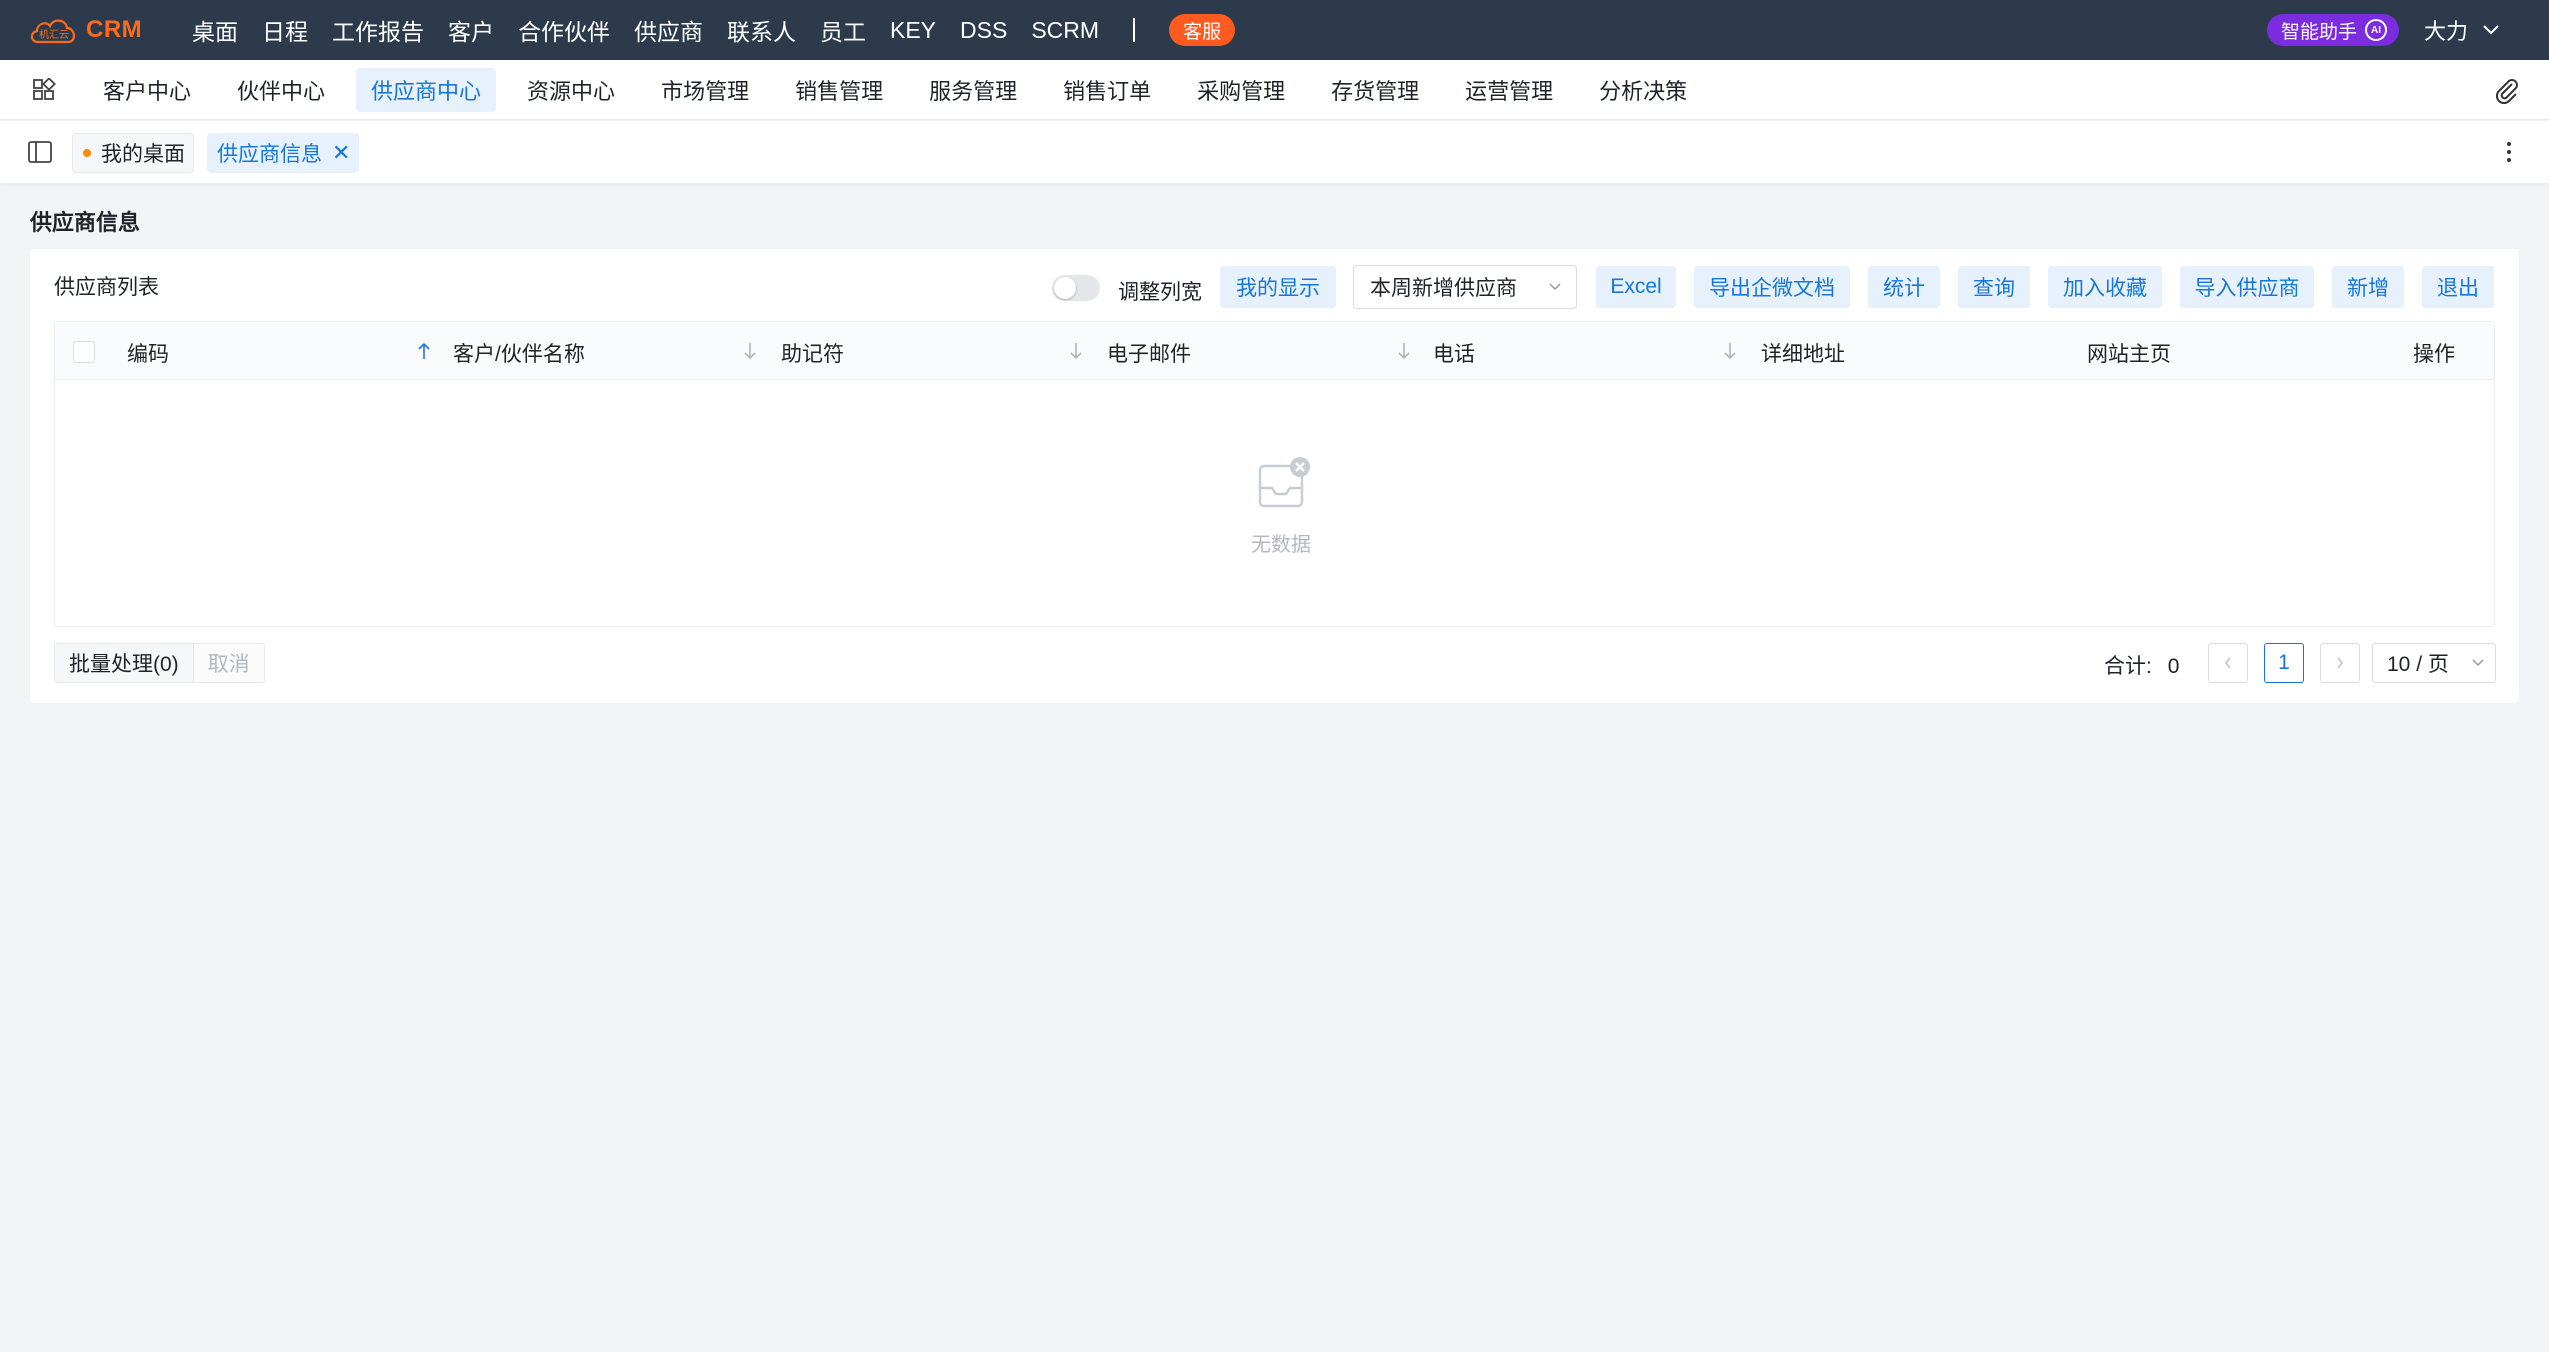 This screenshot has height=1352, width=2549. What do you see at coordinates (1443, 288) in the screenshot?
I see `filter-select-value: 本周新增供应商` at bounding box center [1443, 288].